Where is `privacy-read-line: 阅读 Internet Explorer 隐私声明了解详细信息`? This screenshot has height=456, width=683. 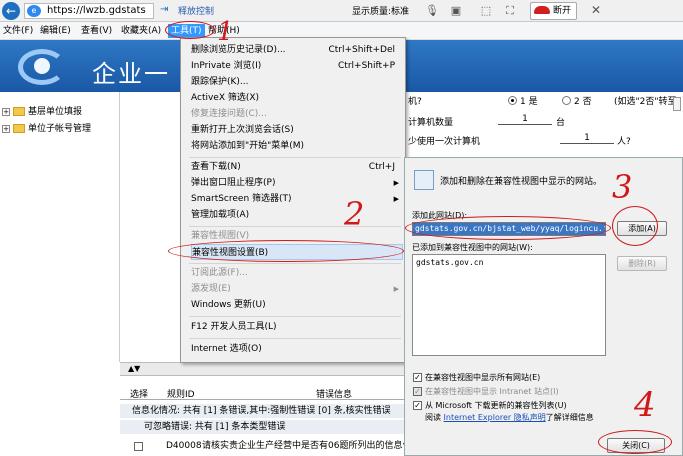
privacy-read-line: 阅读 Internet Explorer 隐私声明了解详细信息 is located at coordinates (509, 417).